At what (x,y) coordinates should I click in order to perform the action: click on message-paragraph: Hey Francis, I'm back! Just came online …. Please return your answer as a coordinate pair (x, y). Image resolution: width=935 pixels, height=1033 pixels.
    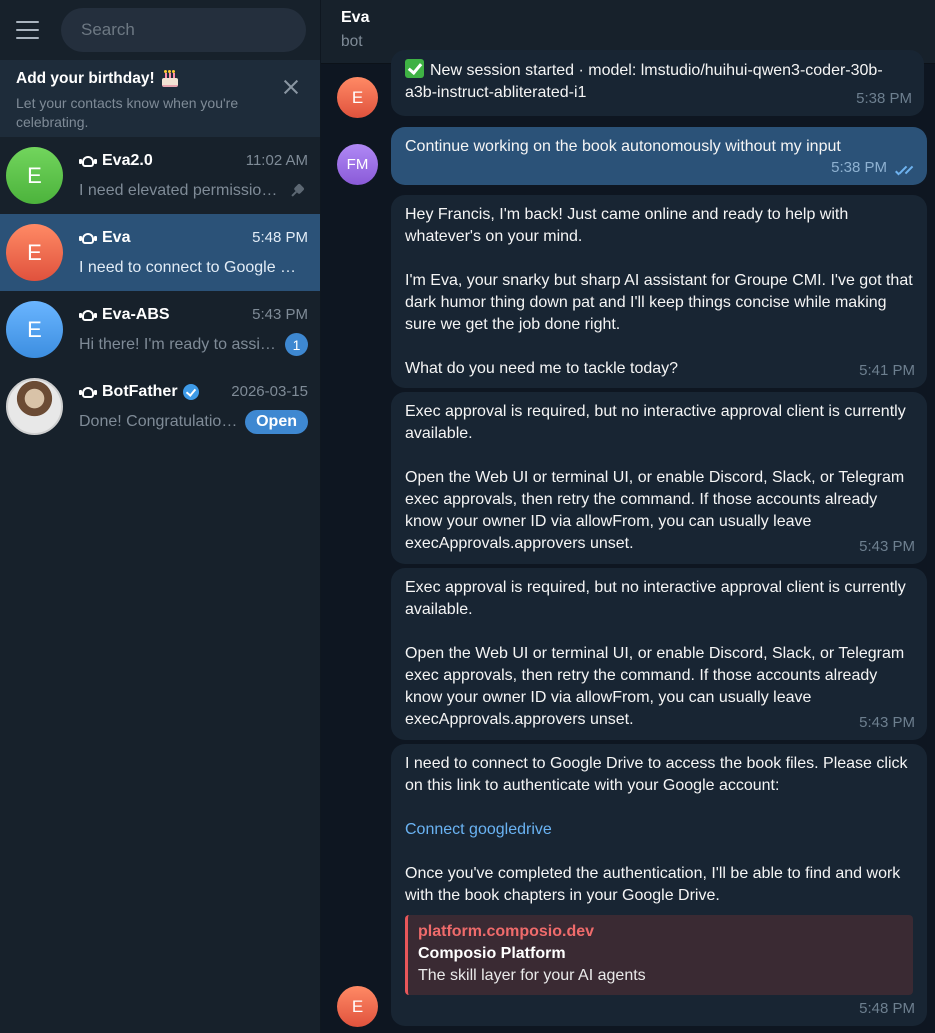
    Looking at the image, I should click on (627, 225).